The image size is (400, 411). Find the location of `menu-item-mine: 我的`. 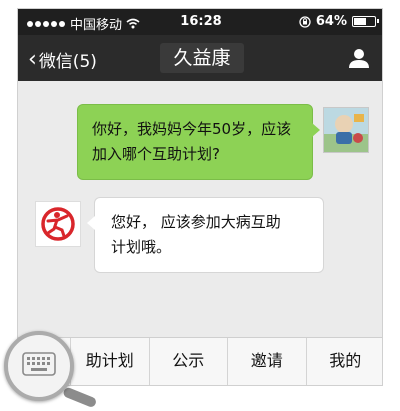

menu-item-mine: 我的 is located at coordinates (344, 361).